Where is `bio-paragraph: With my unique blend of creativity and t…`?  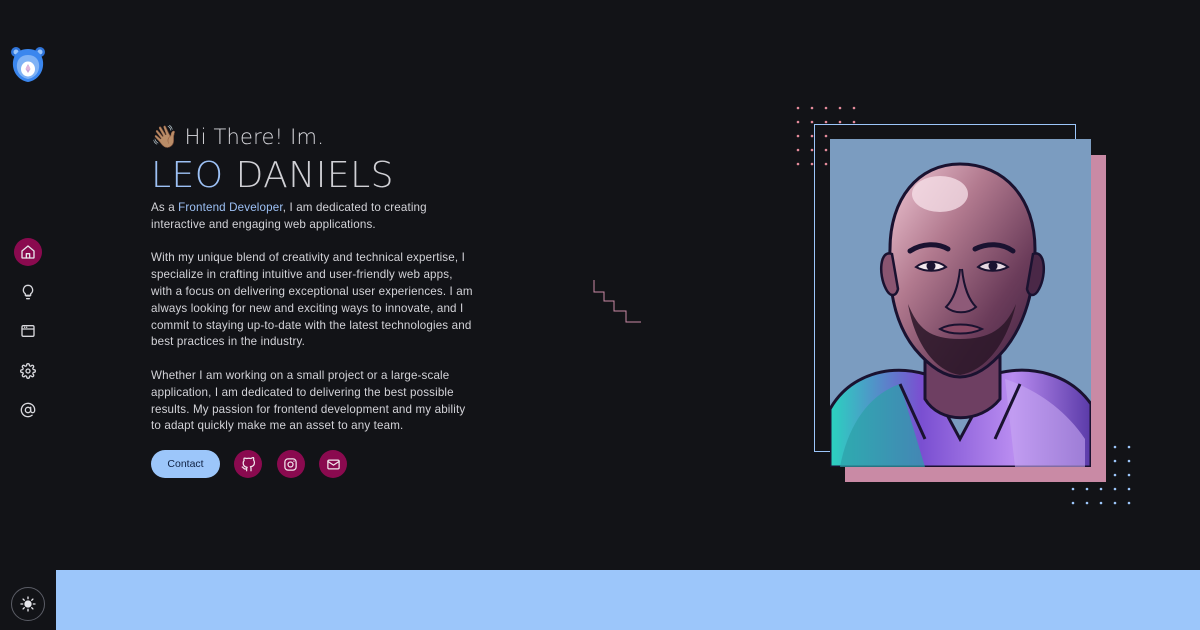 bio-paragraph: With my unique blend of creativity and t… is located at coordinates (312, 300).